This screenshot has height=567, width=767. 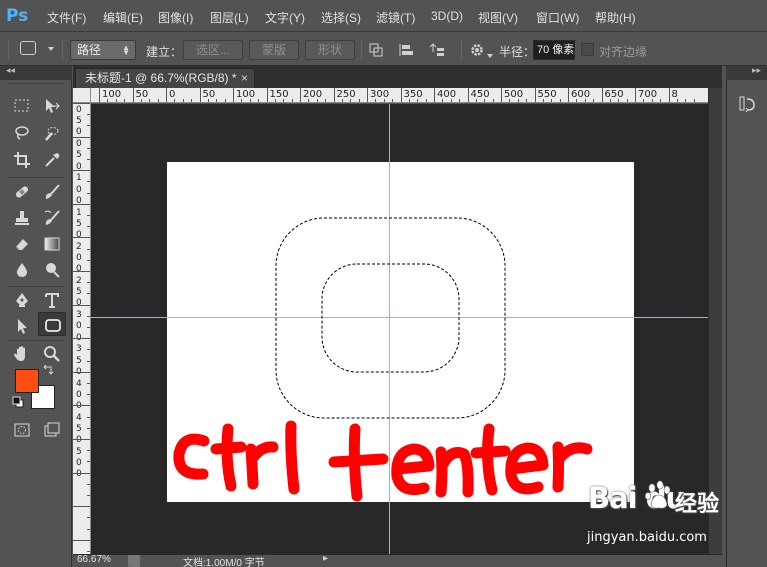 I want to click on menu-select: 选择(S), so click(x=341, y=17).